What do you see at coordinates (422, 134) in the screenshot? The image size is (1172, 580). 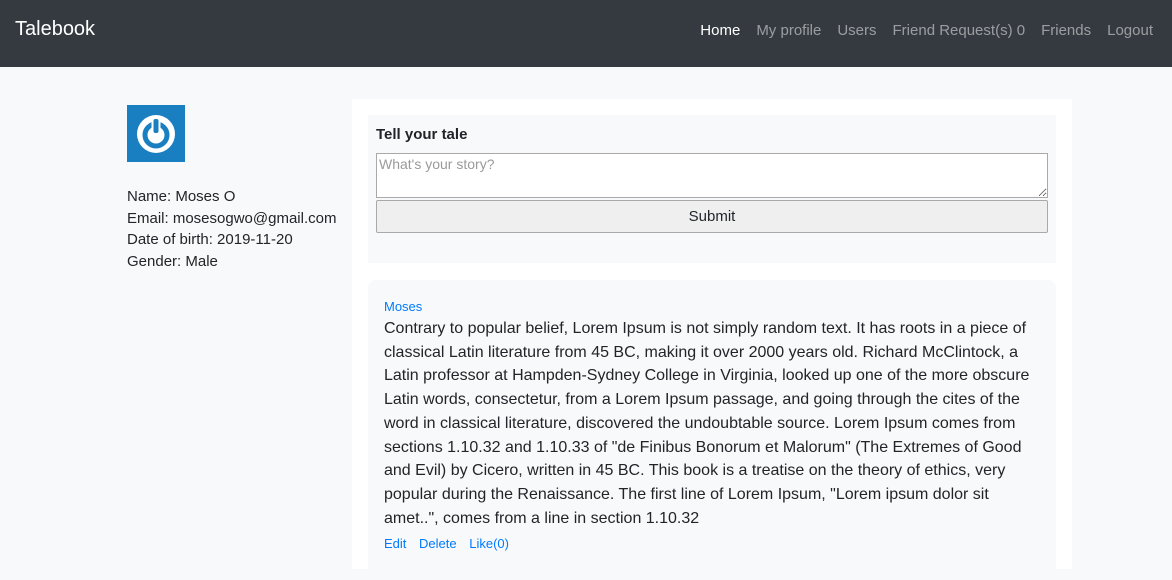 I see `composer-title: Tell your tale` at bounding box center [422, 134].